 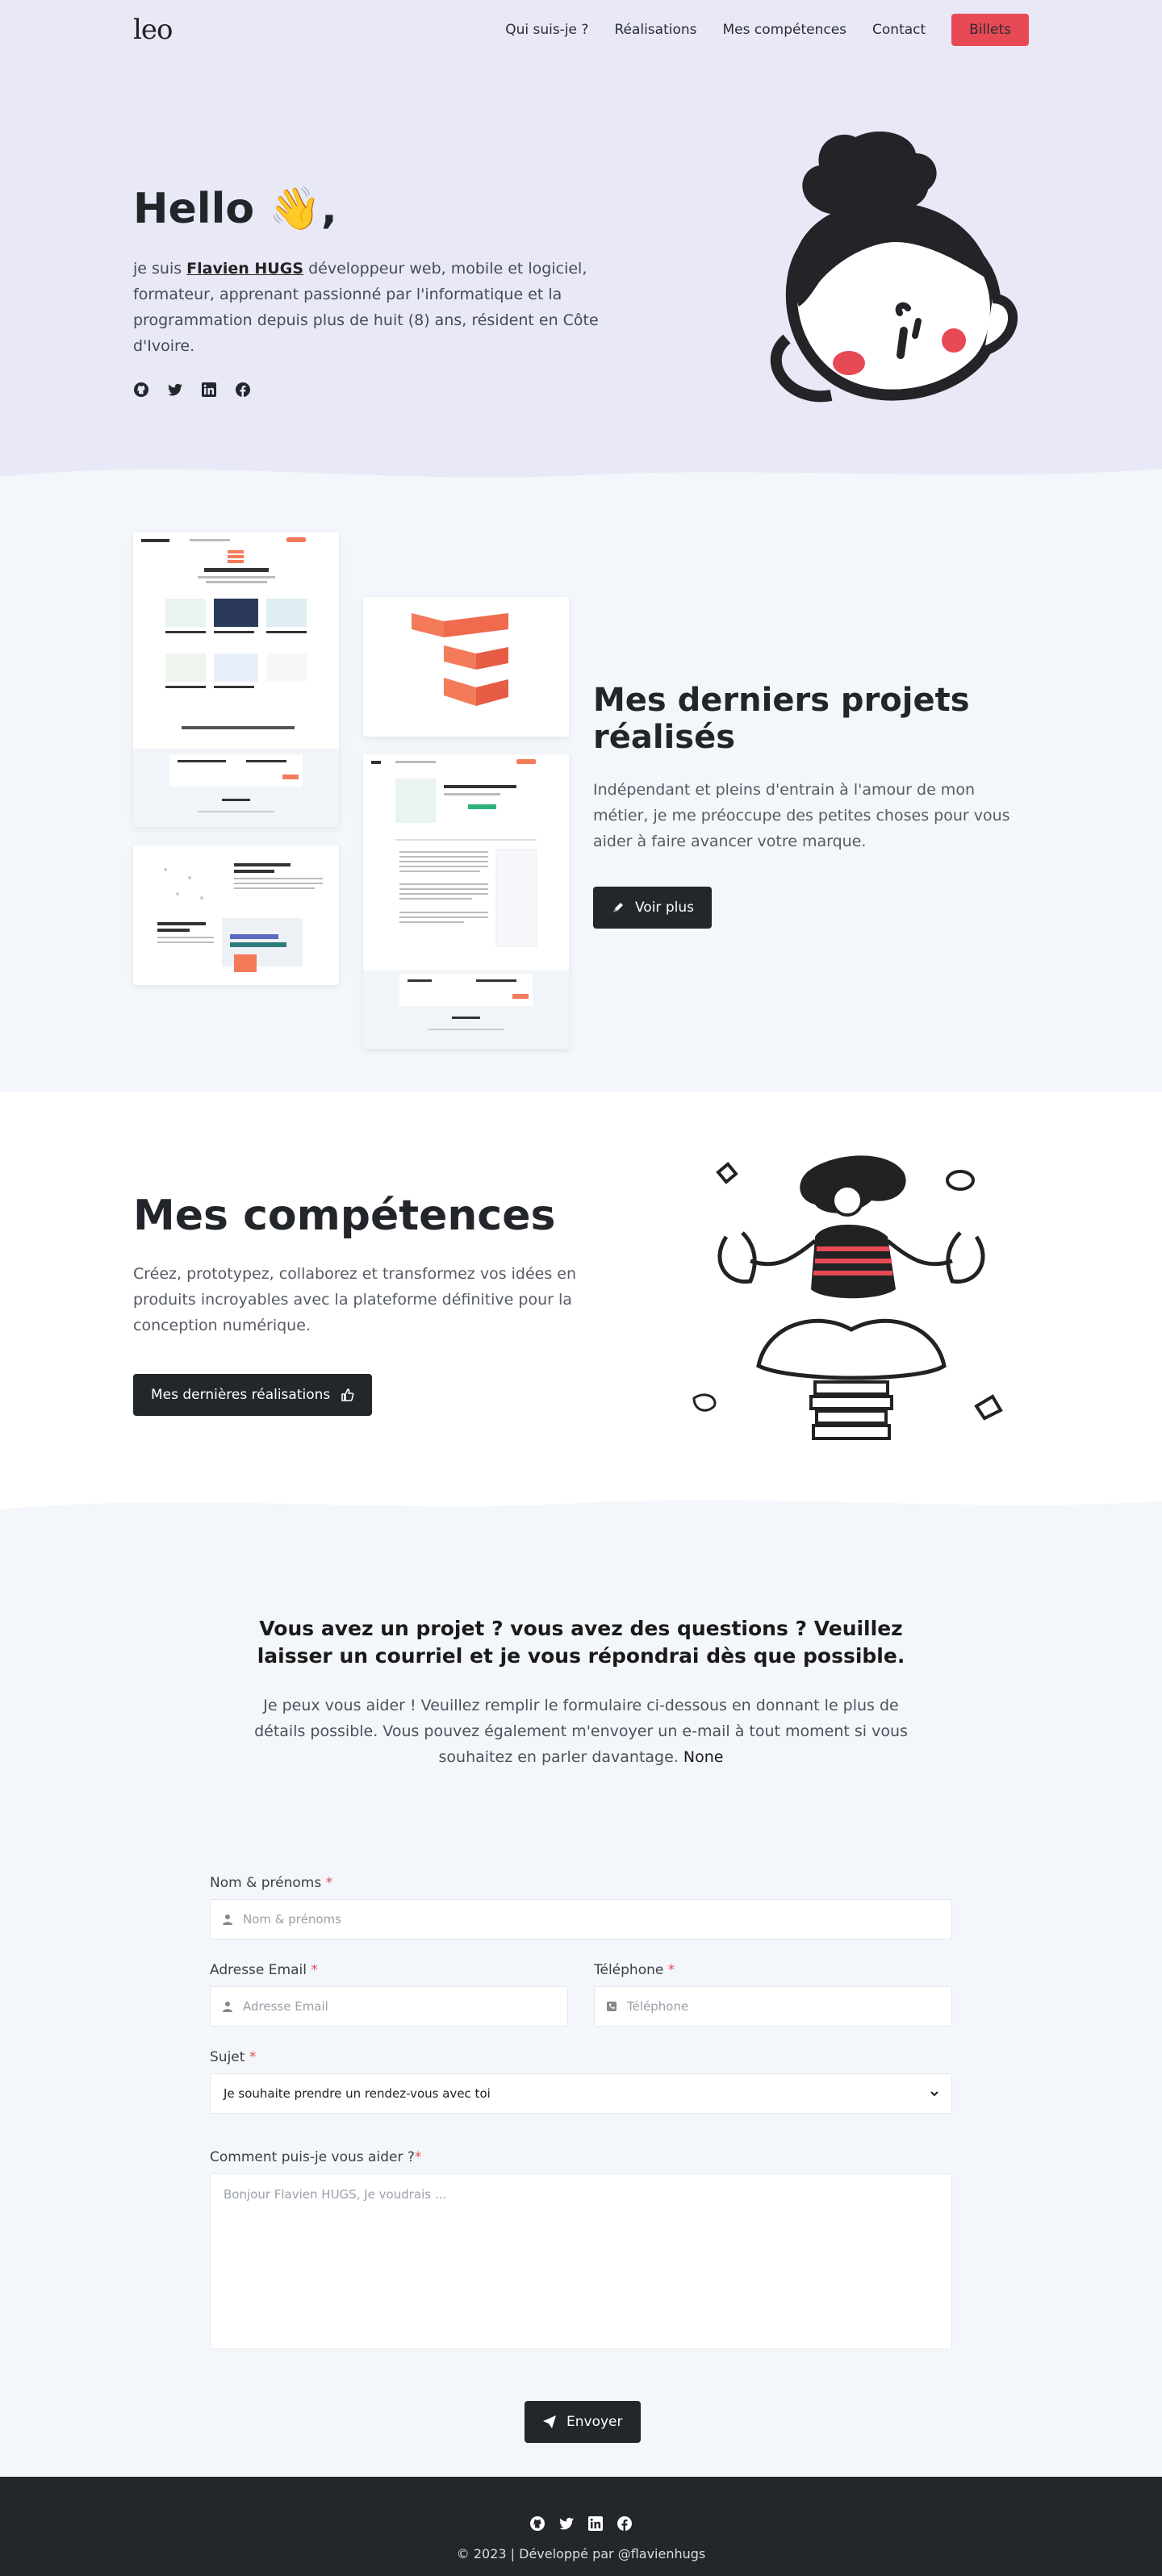 What do you see at coordinates (160, 269) in the screenshot?
I see `intro-text: je suis` at bounding box center [160, 269].